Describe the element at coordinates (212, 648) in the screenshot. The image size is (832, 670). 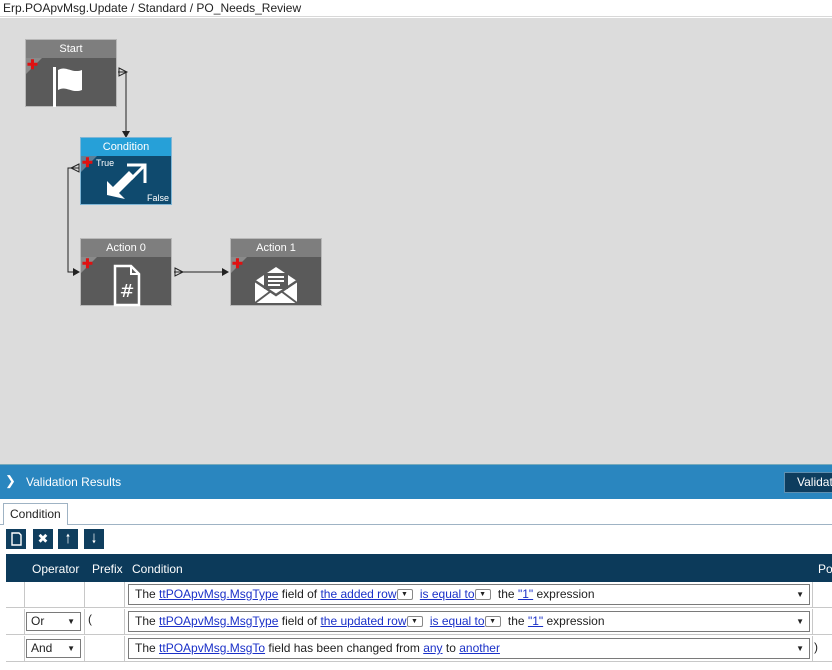
I see `field-link: ttPOApvMsg.MsgTo` at that location.